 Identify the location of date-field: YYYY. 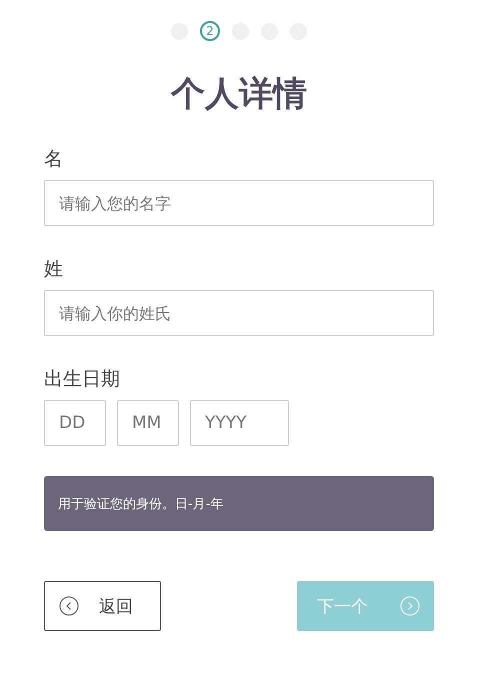
(239, 423).